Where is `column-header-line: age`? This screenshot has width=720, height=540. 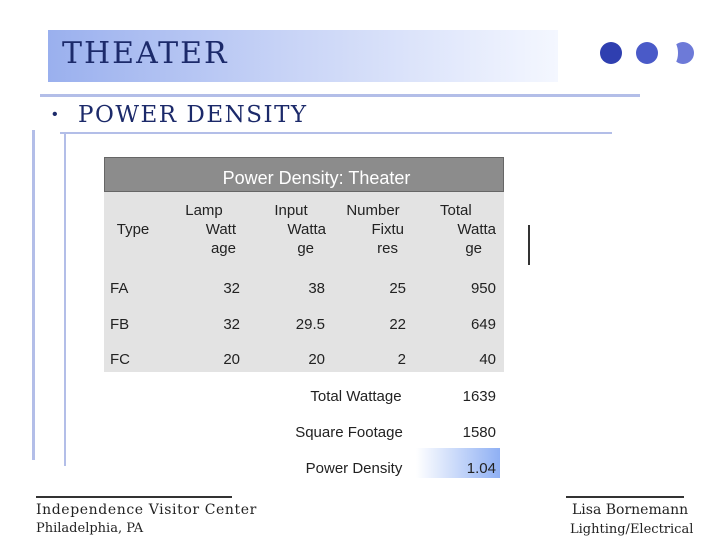 column-header-line: age is located at coordinates (223, 248).